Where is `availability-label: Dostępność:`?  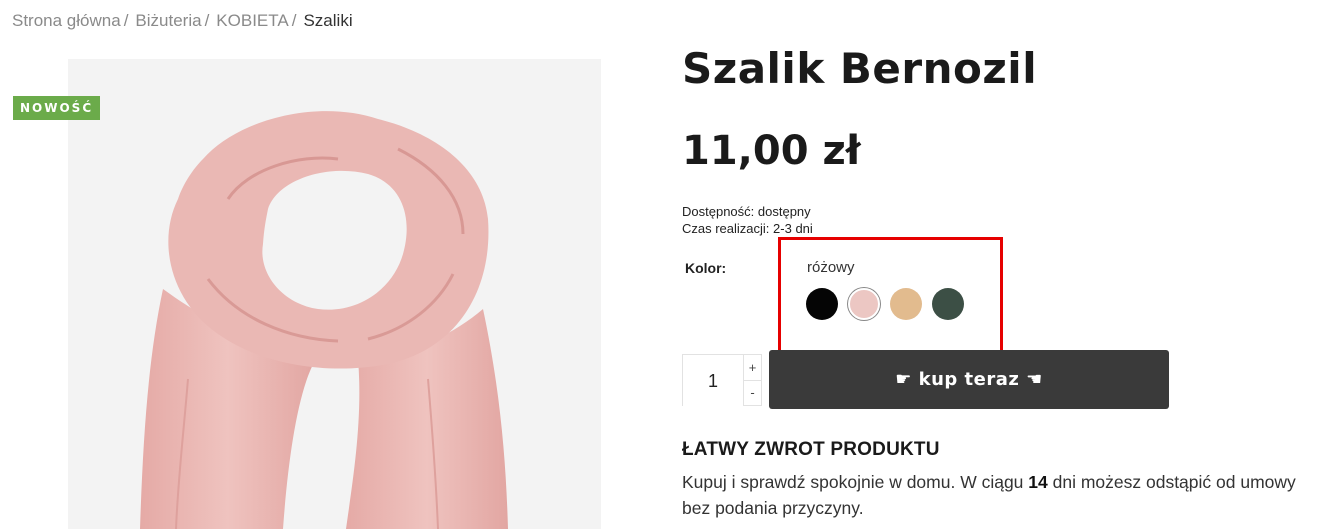
availability-label: Dostępność: is located at coordinates (718, 211).